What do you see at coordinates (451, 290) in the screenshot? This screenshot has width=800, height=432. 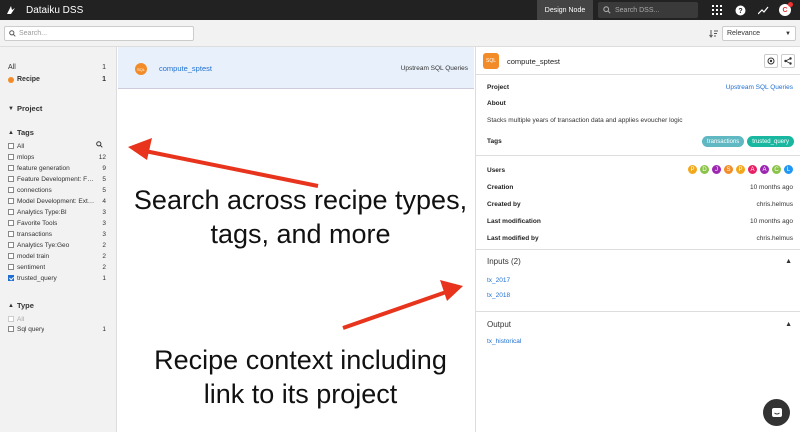 I see `arrow-to-project-head` at bounding box center [451, 290].